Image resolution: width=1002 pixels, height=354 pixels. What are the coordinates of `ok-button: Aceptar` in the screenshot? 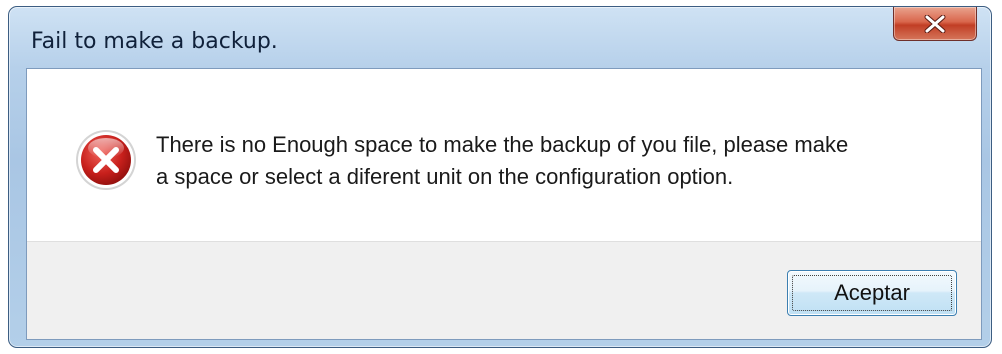 It's located at (872, 293).